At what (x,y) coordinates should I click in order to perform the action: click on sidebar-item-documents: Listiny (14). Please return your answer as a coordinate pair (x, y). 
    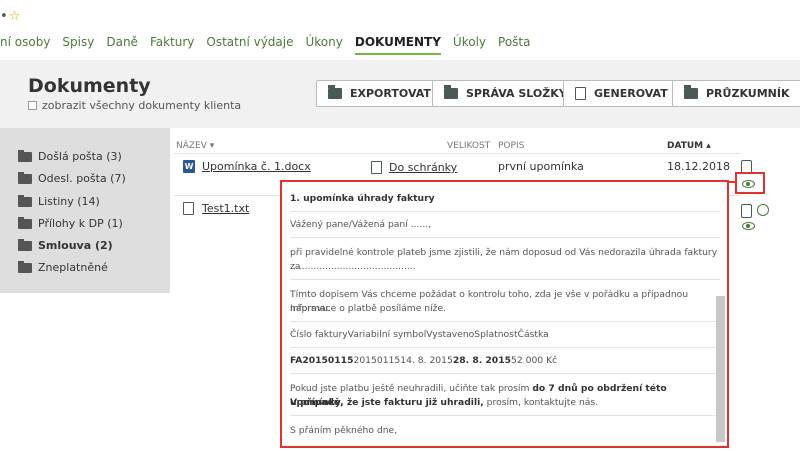
    Looking at the image, I should click on (59, 201).